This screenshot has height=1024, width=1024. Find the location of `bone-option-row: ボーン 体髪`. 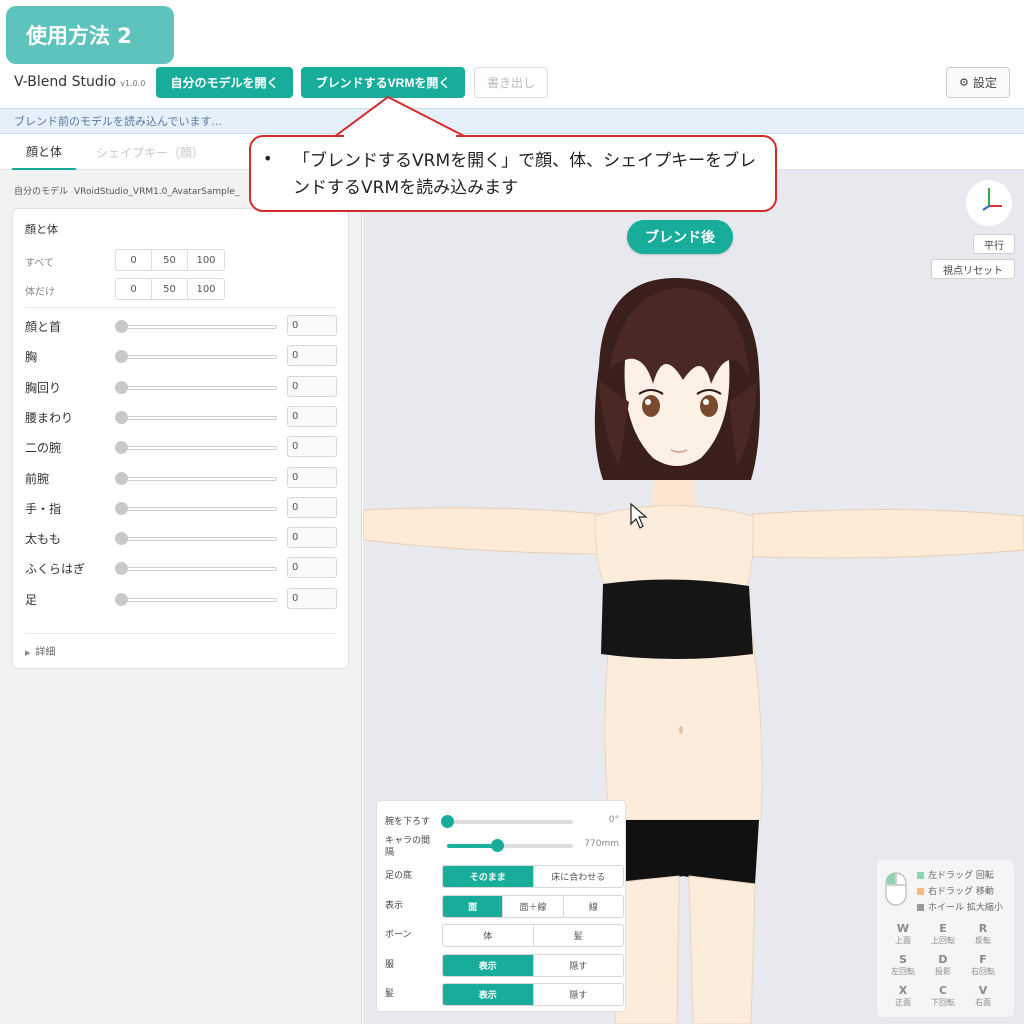

bone-option-row: ボーン 体髪 is located at coordinates (502, 936).